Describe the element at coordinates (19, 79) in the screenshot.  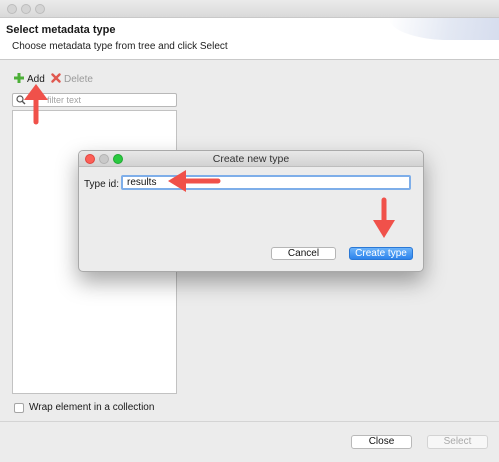
I see `plus-icon` at that location.